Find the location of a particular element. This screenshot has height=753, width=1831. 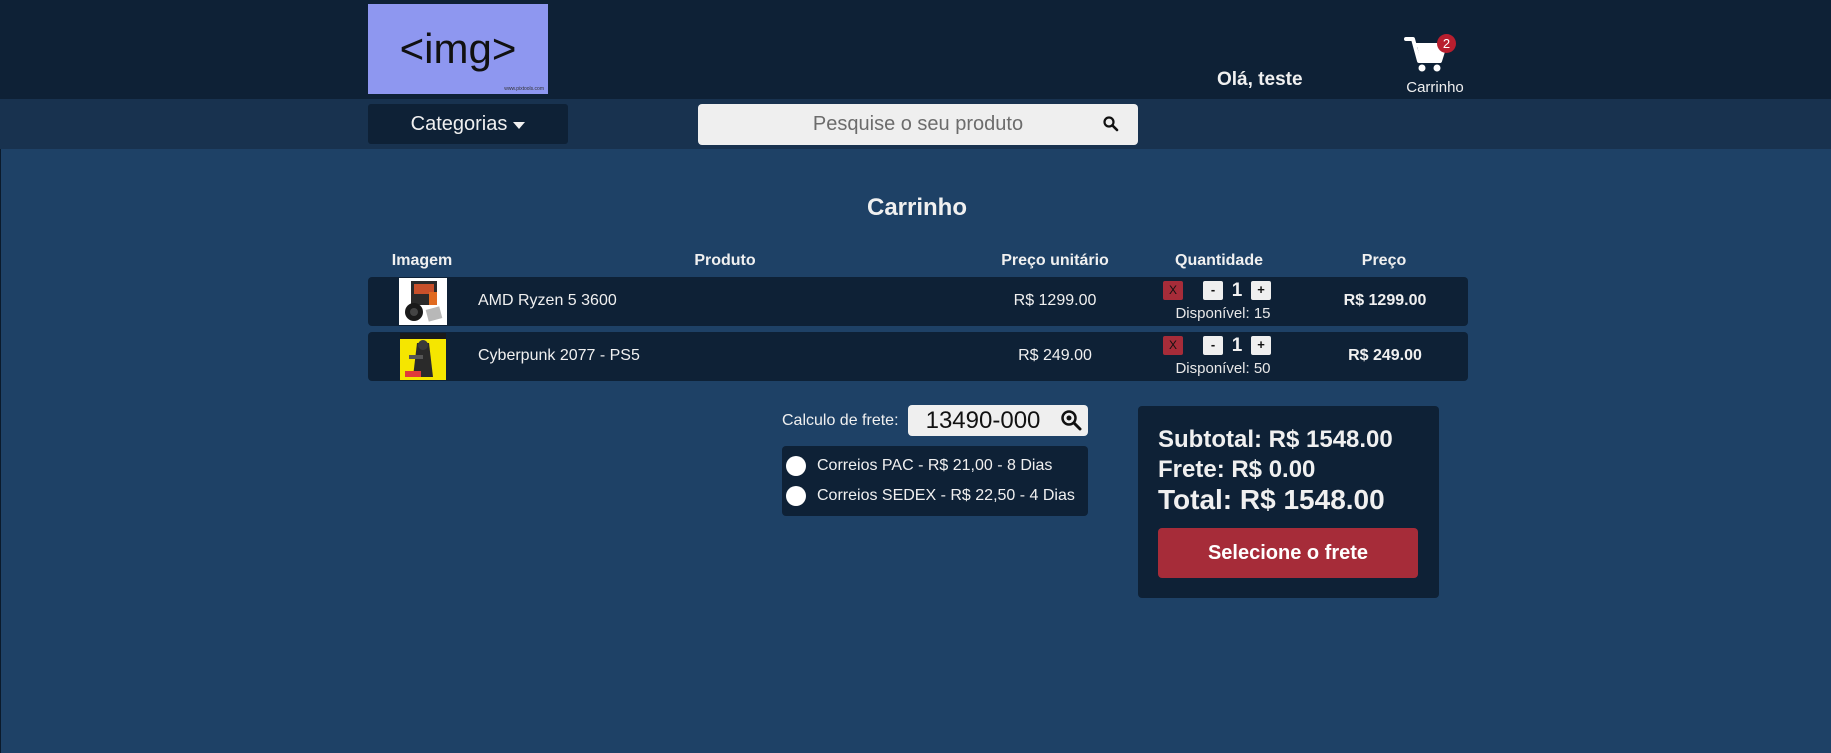

unit-price: R$ 249.00 is located at coordinates (1055, 355).